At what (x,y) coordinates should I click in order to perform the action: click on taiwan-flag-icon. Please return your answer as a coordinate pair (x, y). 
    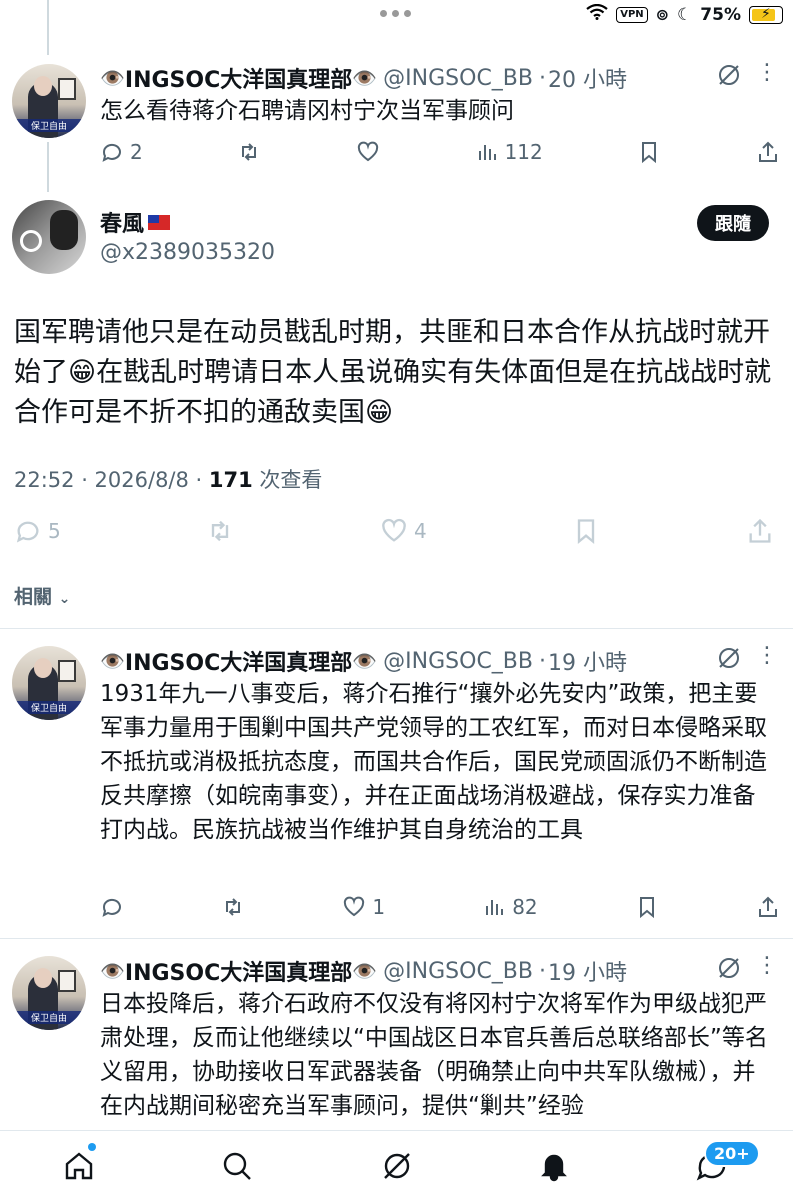
    Looking at the image, I should click on (159, 222).